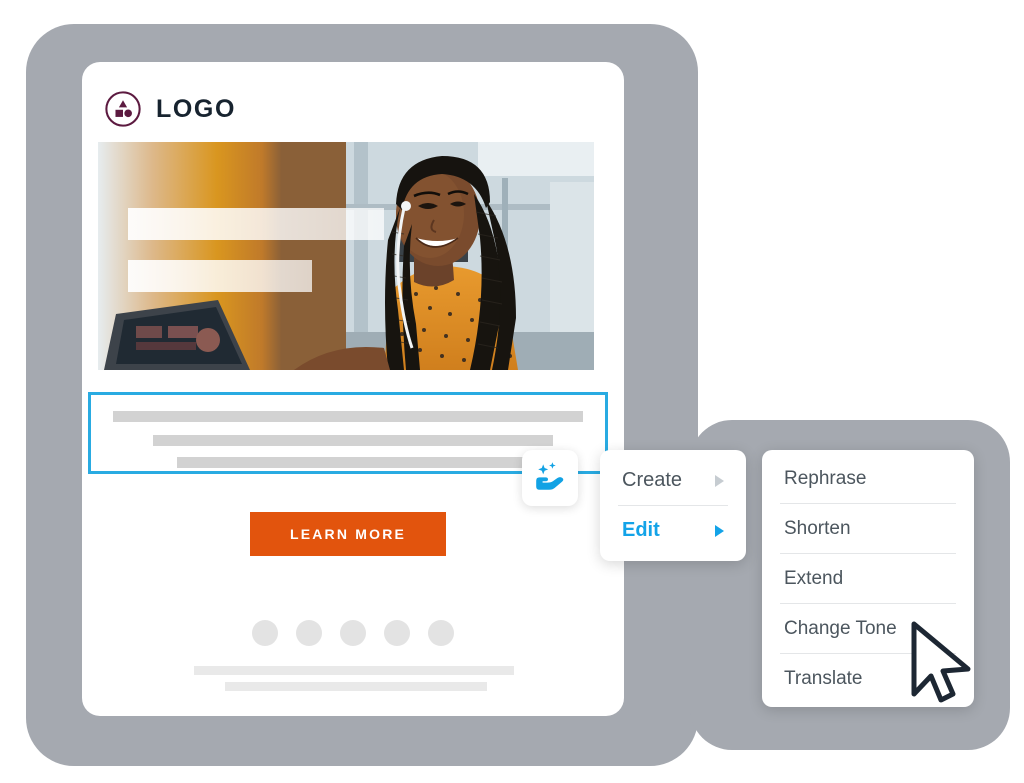 This screenshot has width=1024, height=783. What do you see at coordinates (817, 528) in the screenshot?
I see `menu-item-shorten-label: Shorten` at bounding box center [817, 528].